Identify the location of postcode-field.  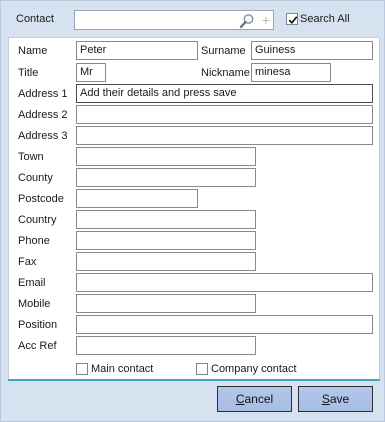
(137, 198).